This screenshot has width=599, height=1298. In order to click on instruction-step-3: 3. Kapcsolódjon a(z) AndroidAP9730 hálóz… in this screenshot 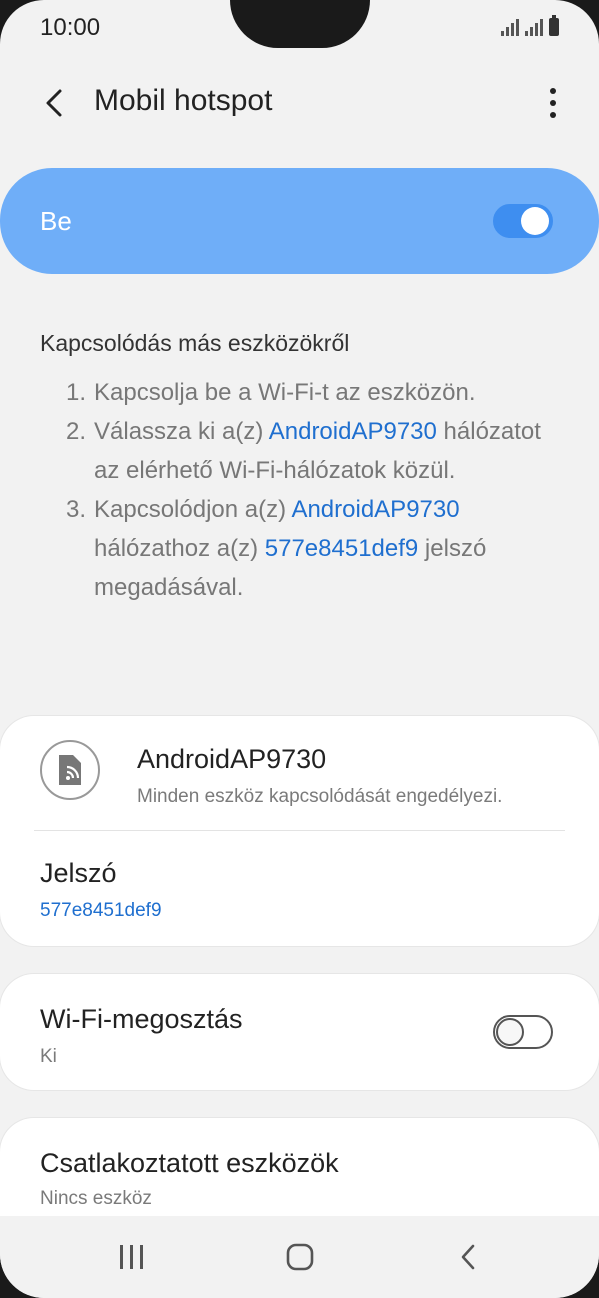, I will do `click(276, 548)`.